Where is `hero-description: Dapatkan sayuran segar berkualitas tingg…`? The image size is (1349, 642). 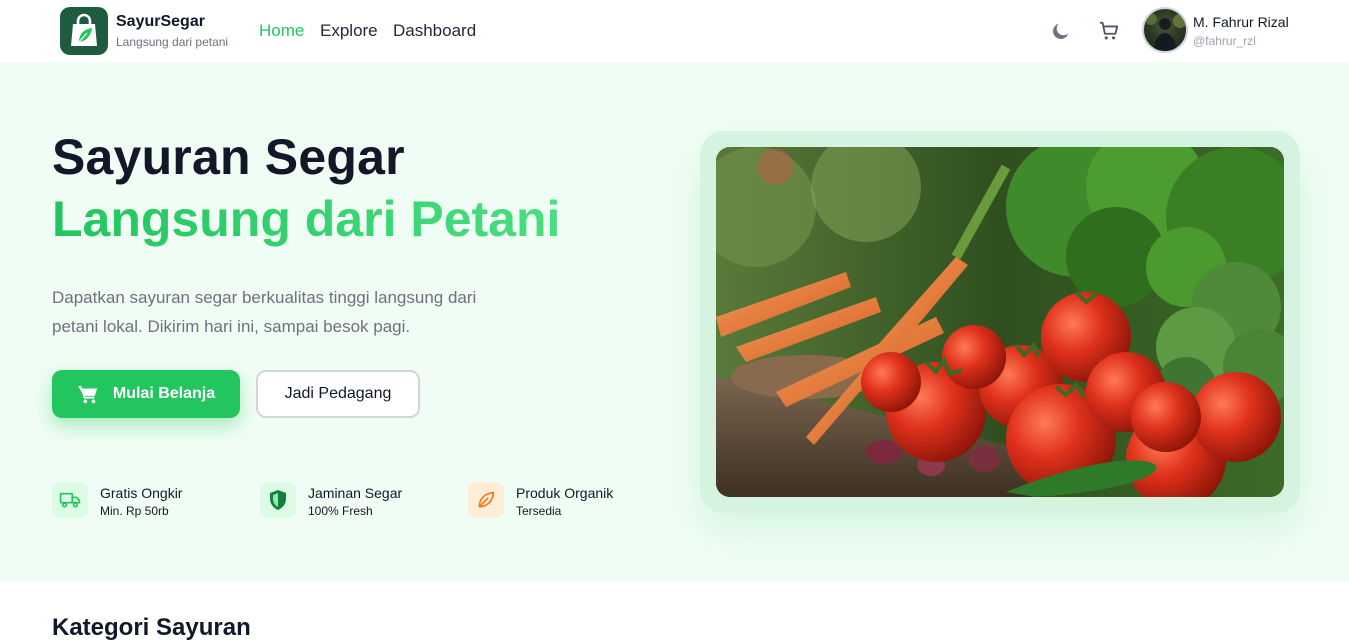 hero-description: Dapatkan sayuran segar berkualitas tingg… is located at coordinates (264, 312).